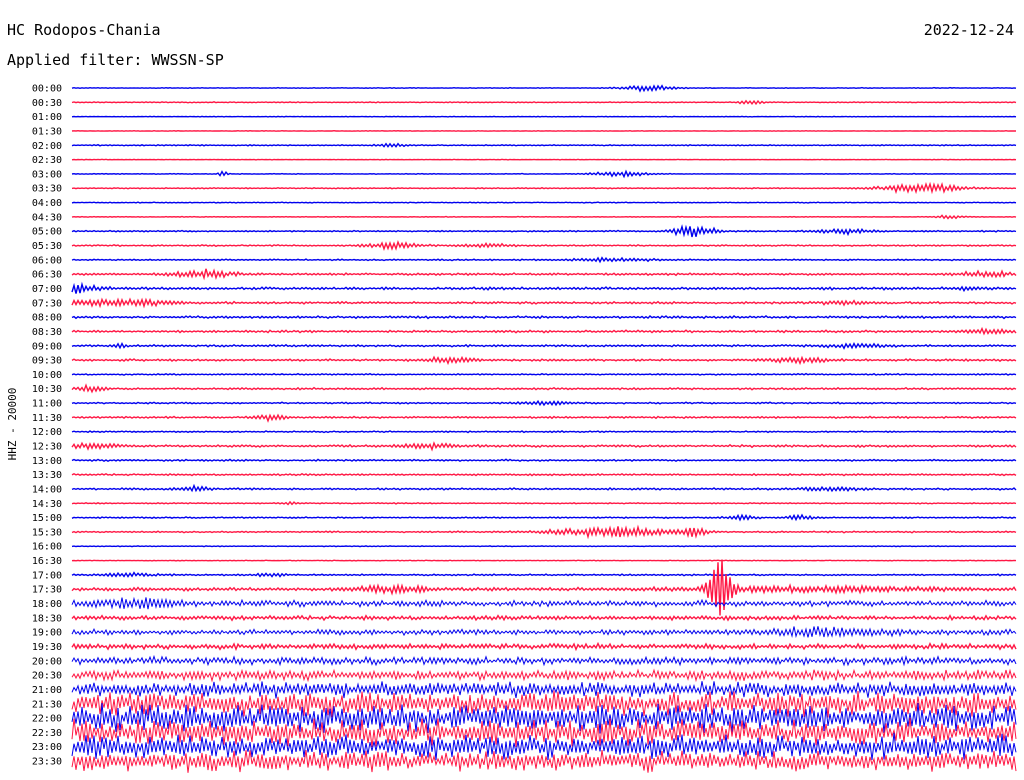  I want to click on time-tick-label: 01:00, so click(47, 117).